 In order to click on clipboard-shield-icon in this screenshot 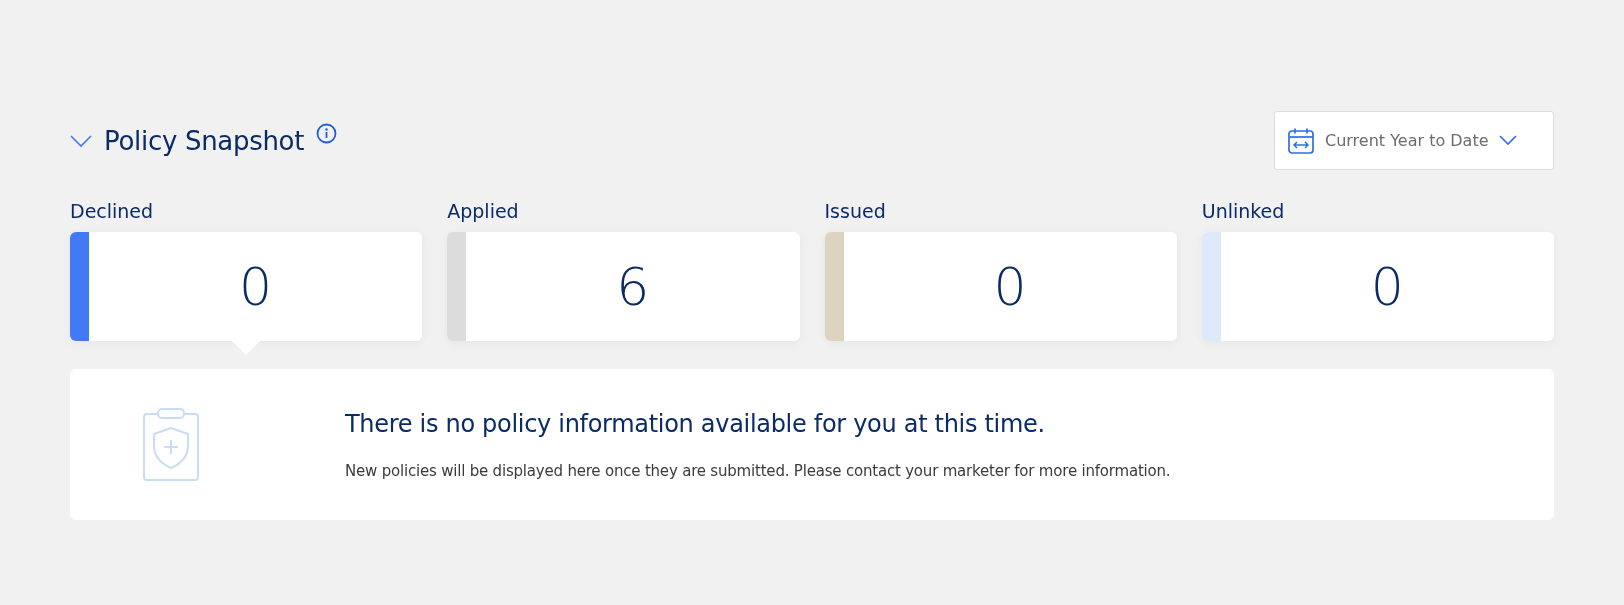, I will do `click(171, 444)`.